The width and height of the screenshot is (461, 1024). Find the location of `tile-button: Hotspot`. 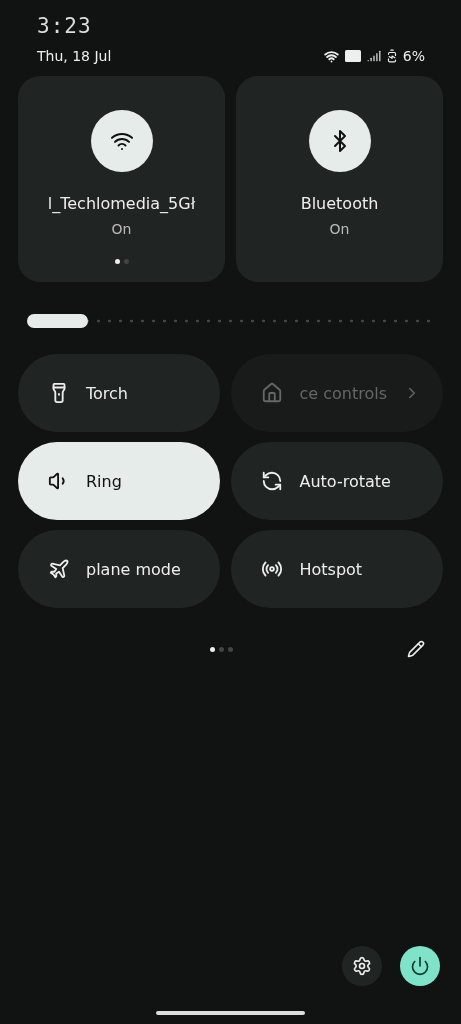

tile-button: Hotspot is located at coordinates (337, 569).